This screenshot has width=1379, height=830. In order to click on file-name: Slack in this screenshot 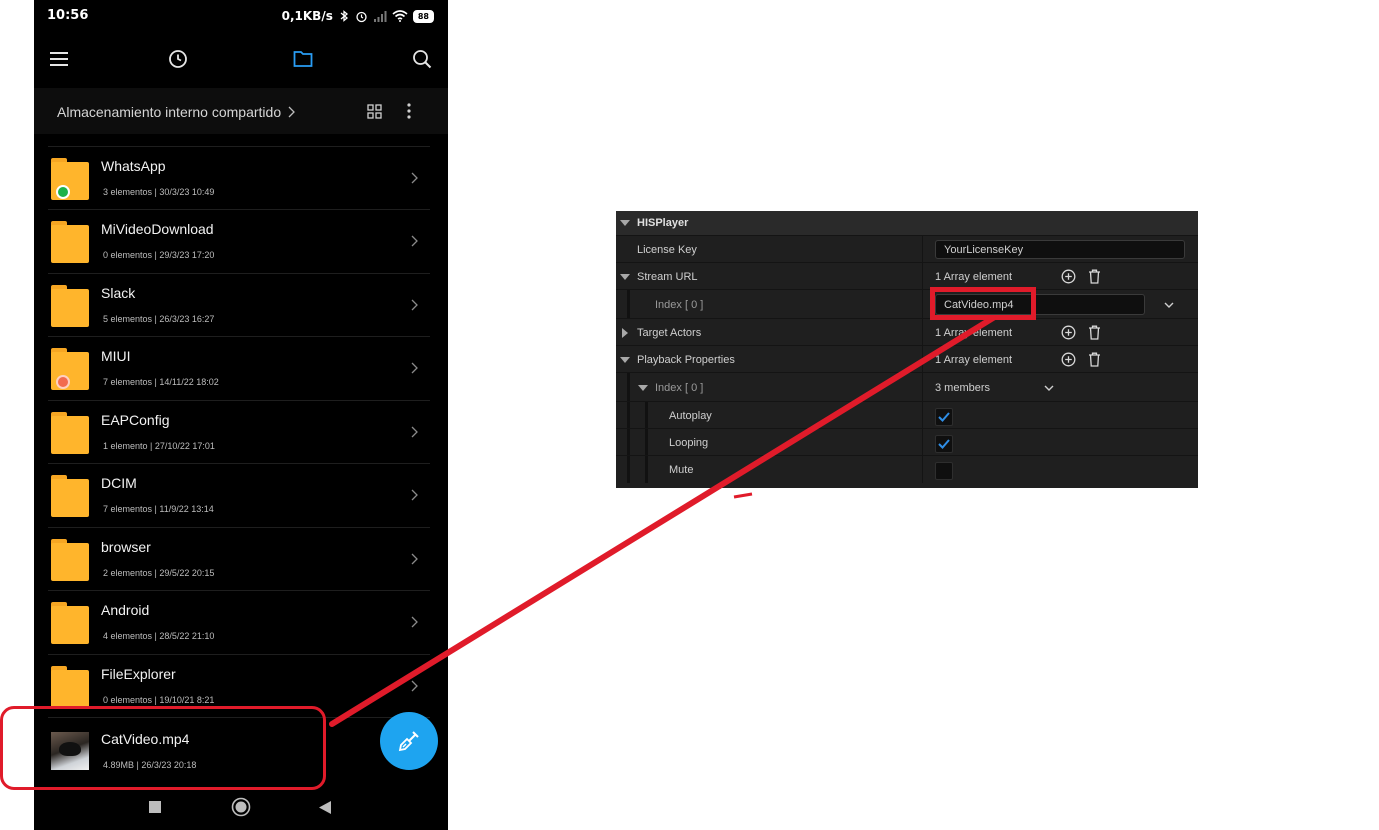, I will do `click(118, 293)`.